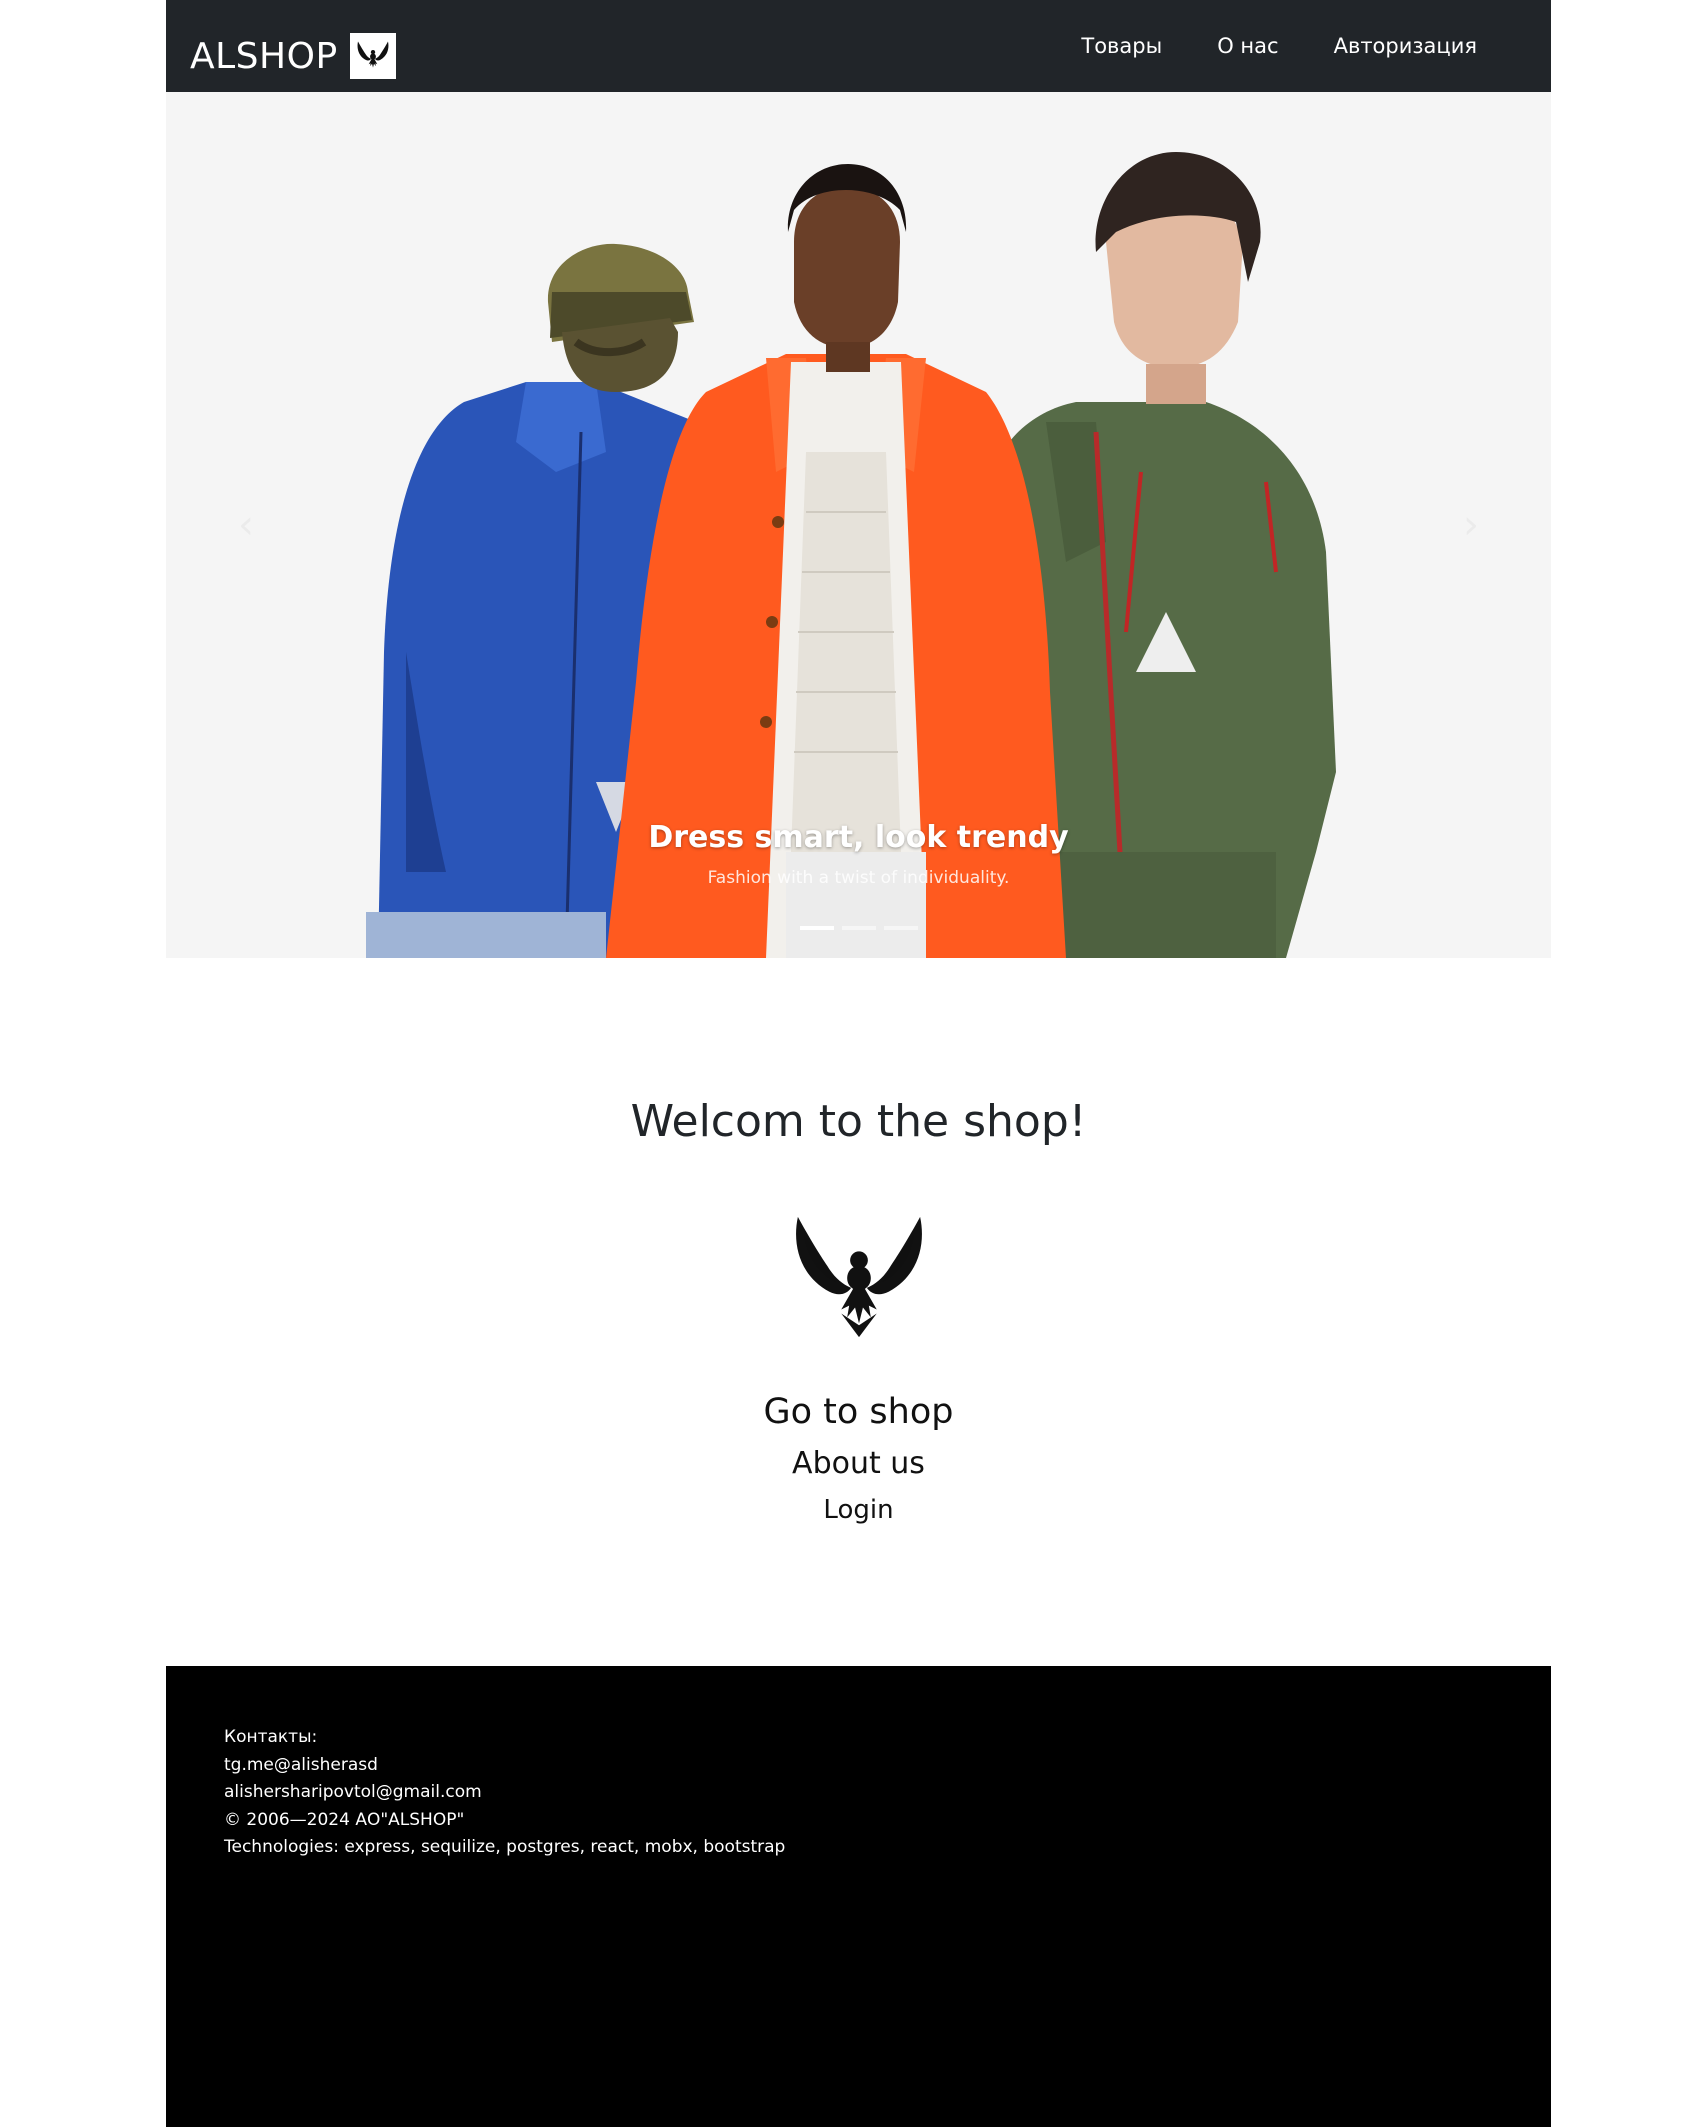  What do you see at coordinates (858, 46) in the screenshot?
I see `navbar: ALSHOP Товары О нас Авторизация` at bounding box center [858, 46].